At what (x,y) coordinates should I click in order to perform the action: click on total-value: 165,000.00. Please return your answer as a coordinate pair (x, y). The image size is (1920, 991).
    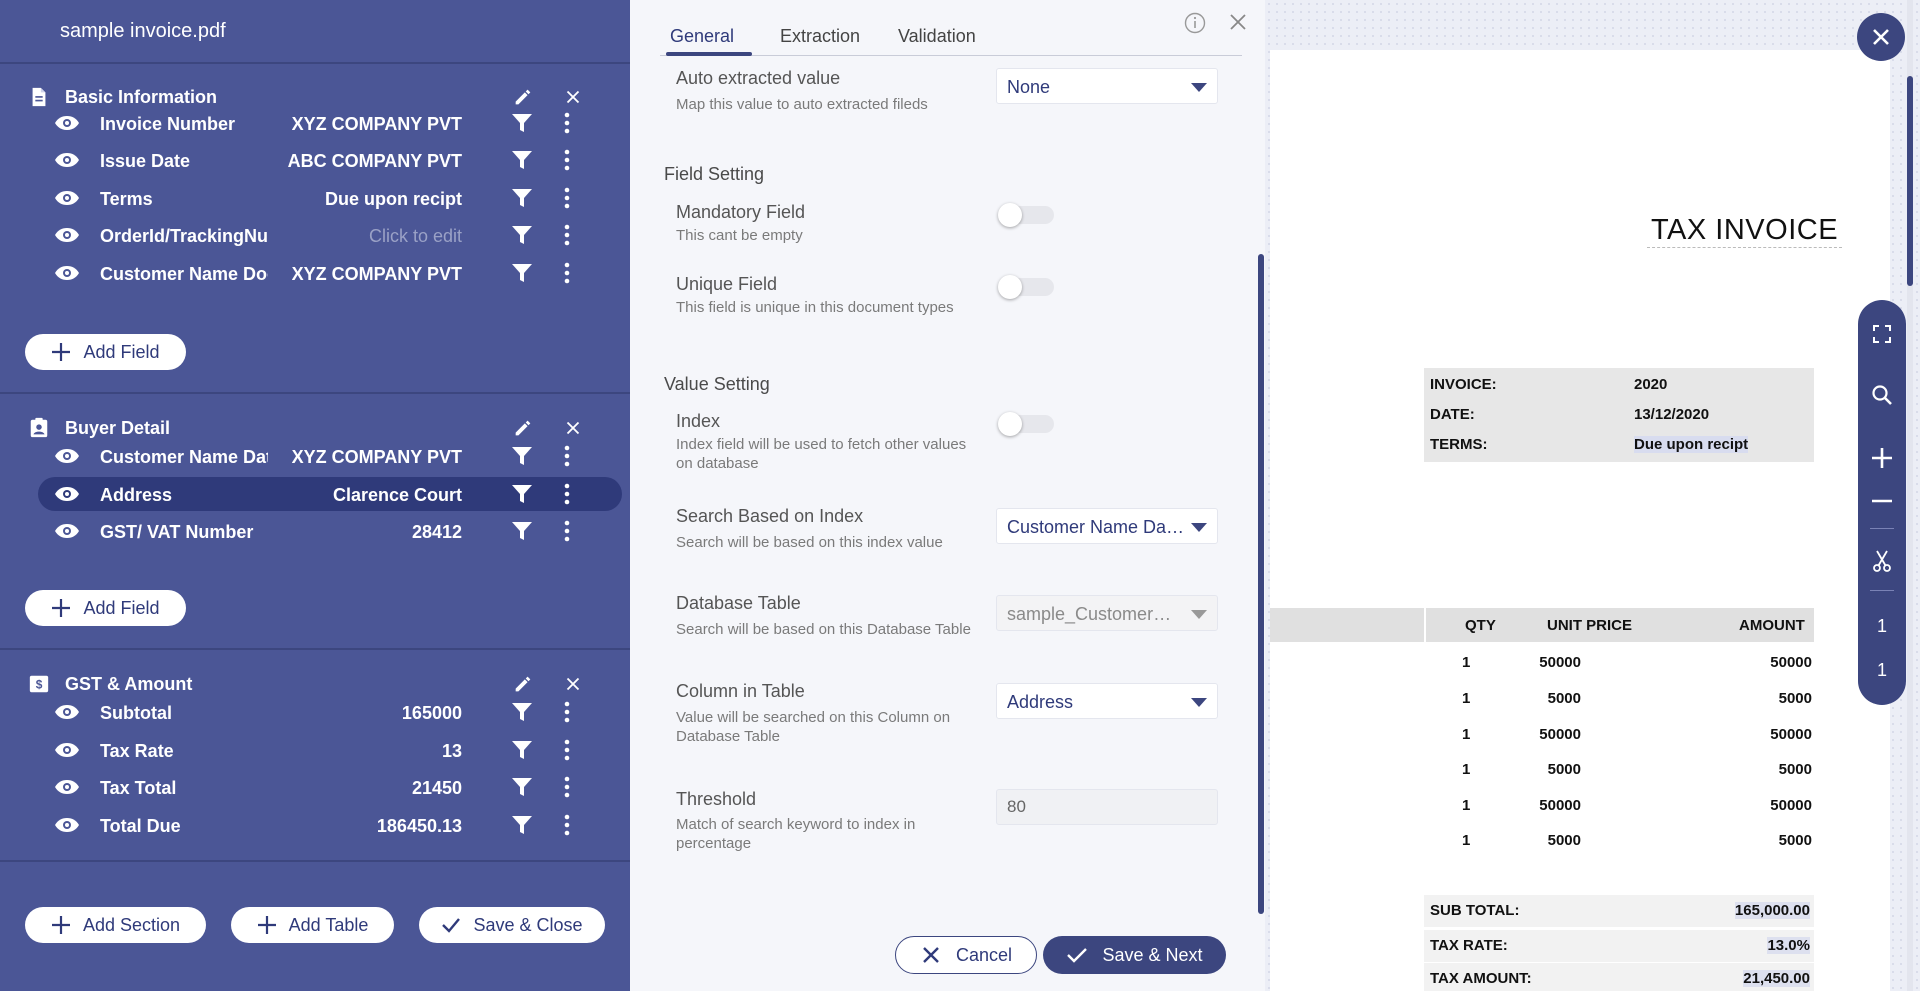
    Looking at the image, I should click on (1772, 910).